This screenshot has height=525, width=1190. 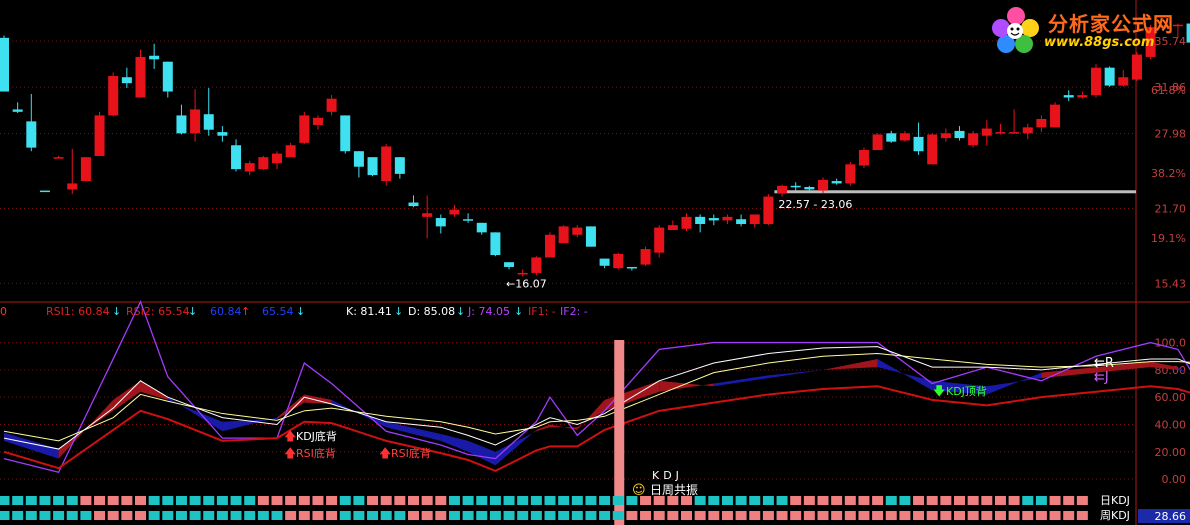 What do you see at coordinates (686, 386) in the screenshot?
I see `rsi-ribbon-segment` at bounding box center [686, 386].